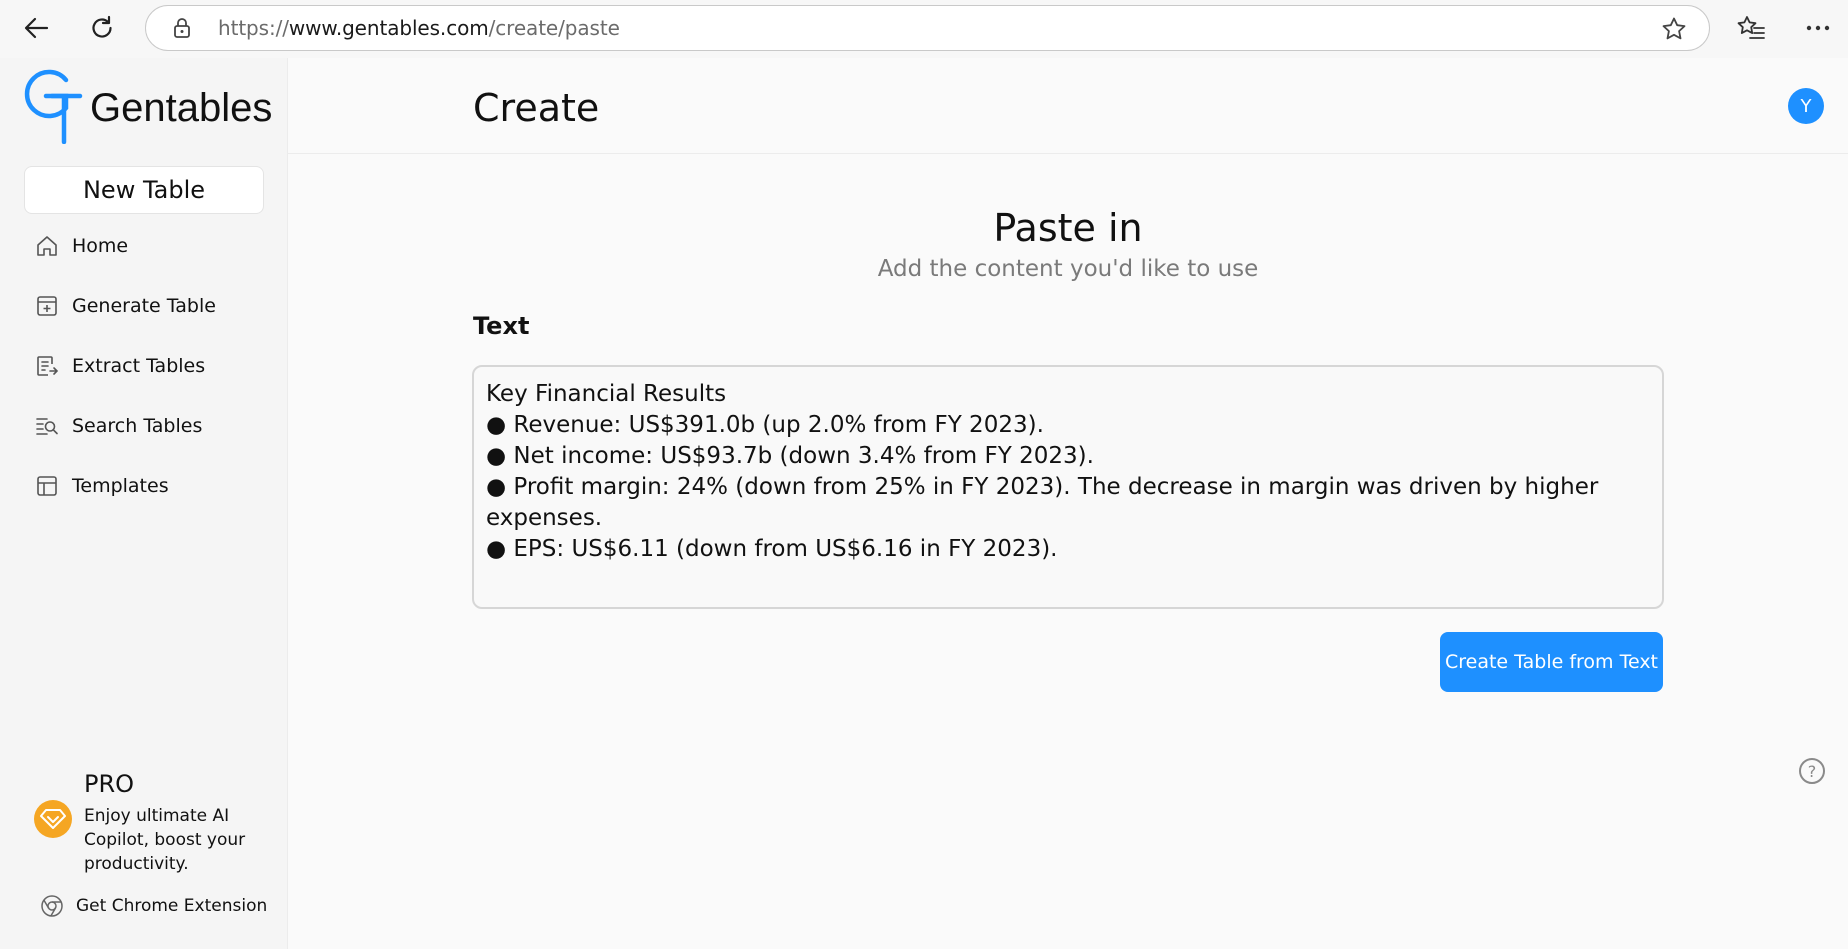  Describe the element at coordinates (109, 784) in the screenshot. I see `pro-title: PRO` at that location.